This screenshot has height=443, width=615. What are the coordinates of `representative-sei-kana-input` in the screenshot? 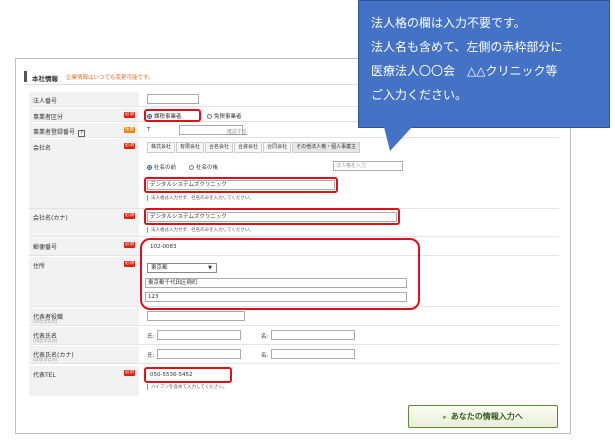 It's located at (199, 354).